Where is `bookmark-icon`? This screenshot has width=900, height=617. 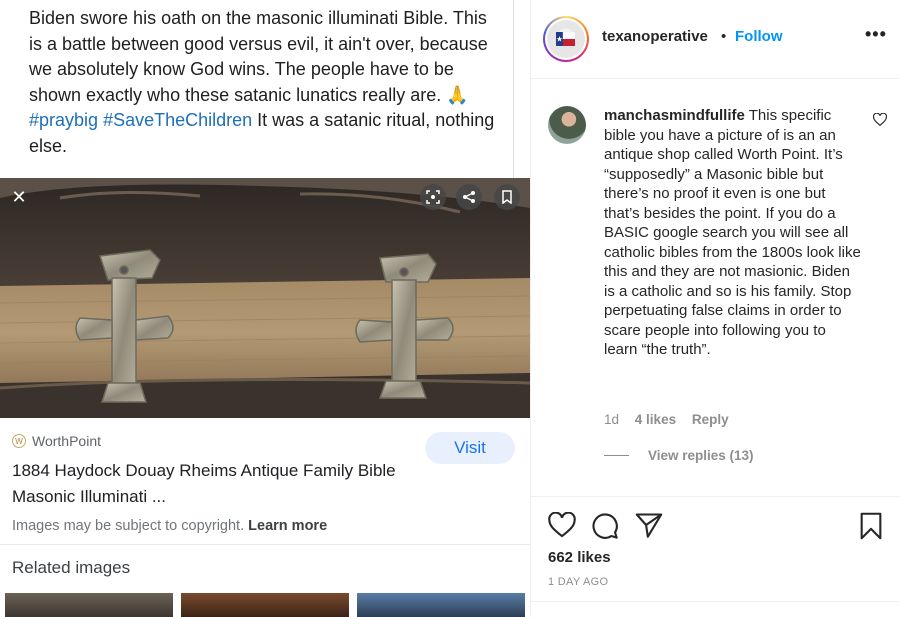
bookmark-icon is located at coordinates (871, 526).